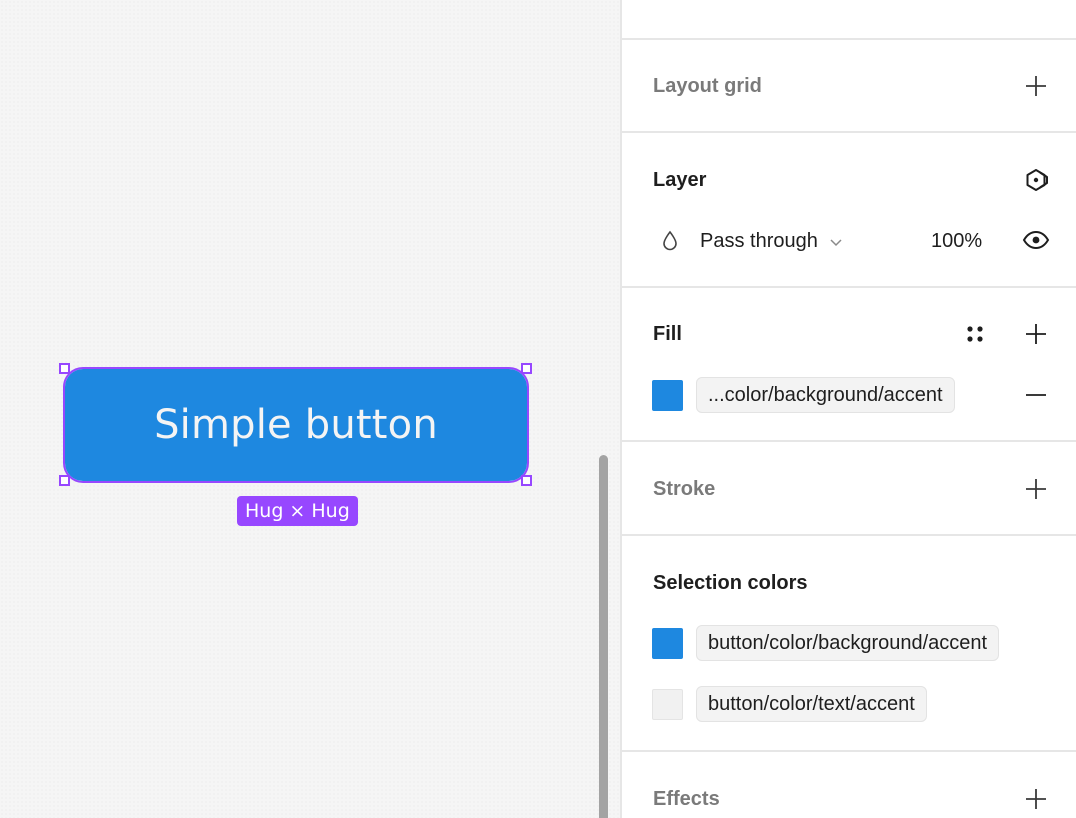  What do you see at coordinates (730, 583) in the screenshot?
I see `selection-colors-title: Selection colors` at bounding box center [730, 583].